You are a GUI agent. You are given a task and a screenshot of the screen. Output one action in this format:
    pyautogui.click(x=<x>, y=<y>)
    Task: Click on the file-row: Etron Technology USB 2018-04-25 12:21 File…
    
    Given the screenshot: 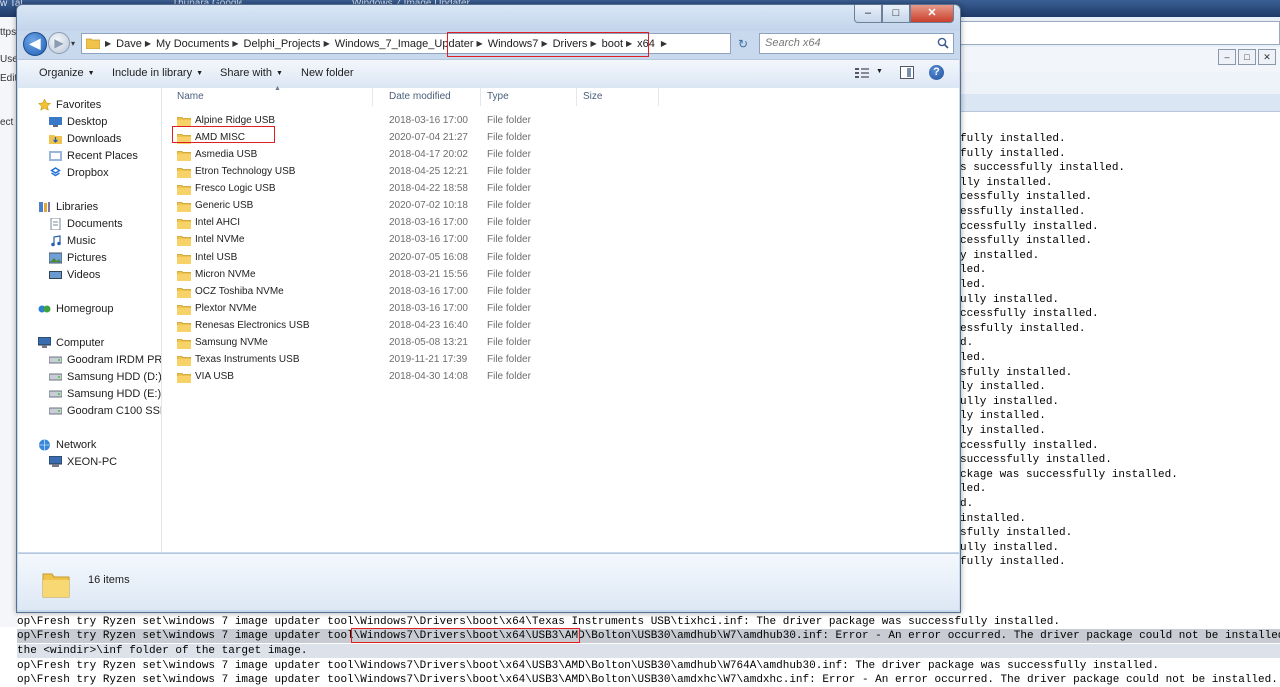 What is the action you would take?
    pyautogui.click(x=560, y=172)
    